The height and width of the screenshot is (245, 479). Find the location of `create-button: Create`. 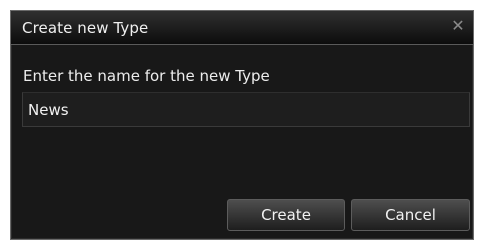

create-button: Create is located at coordinates (286, 215).